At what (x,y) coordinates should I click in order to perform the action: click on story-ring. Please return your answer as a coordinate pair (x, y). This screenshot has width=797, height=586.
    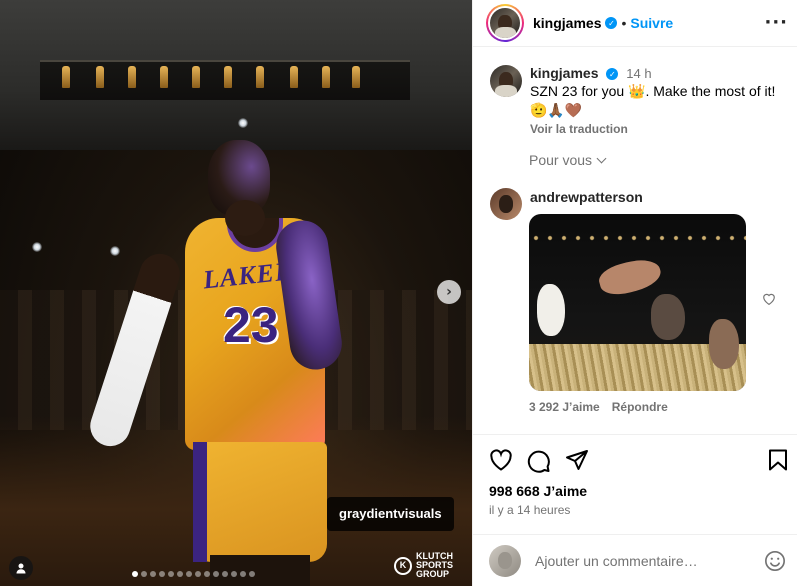
    Looking at the image, I should click on (505, 23).